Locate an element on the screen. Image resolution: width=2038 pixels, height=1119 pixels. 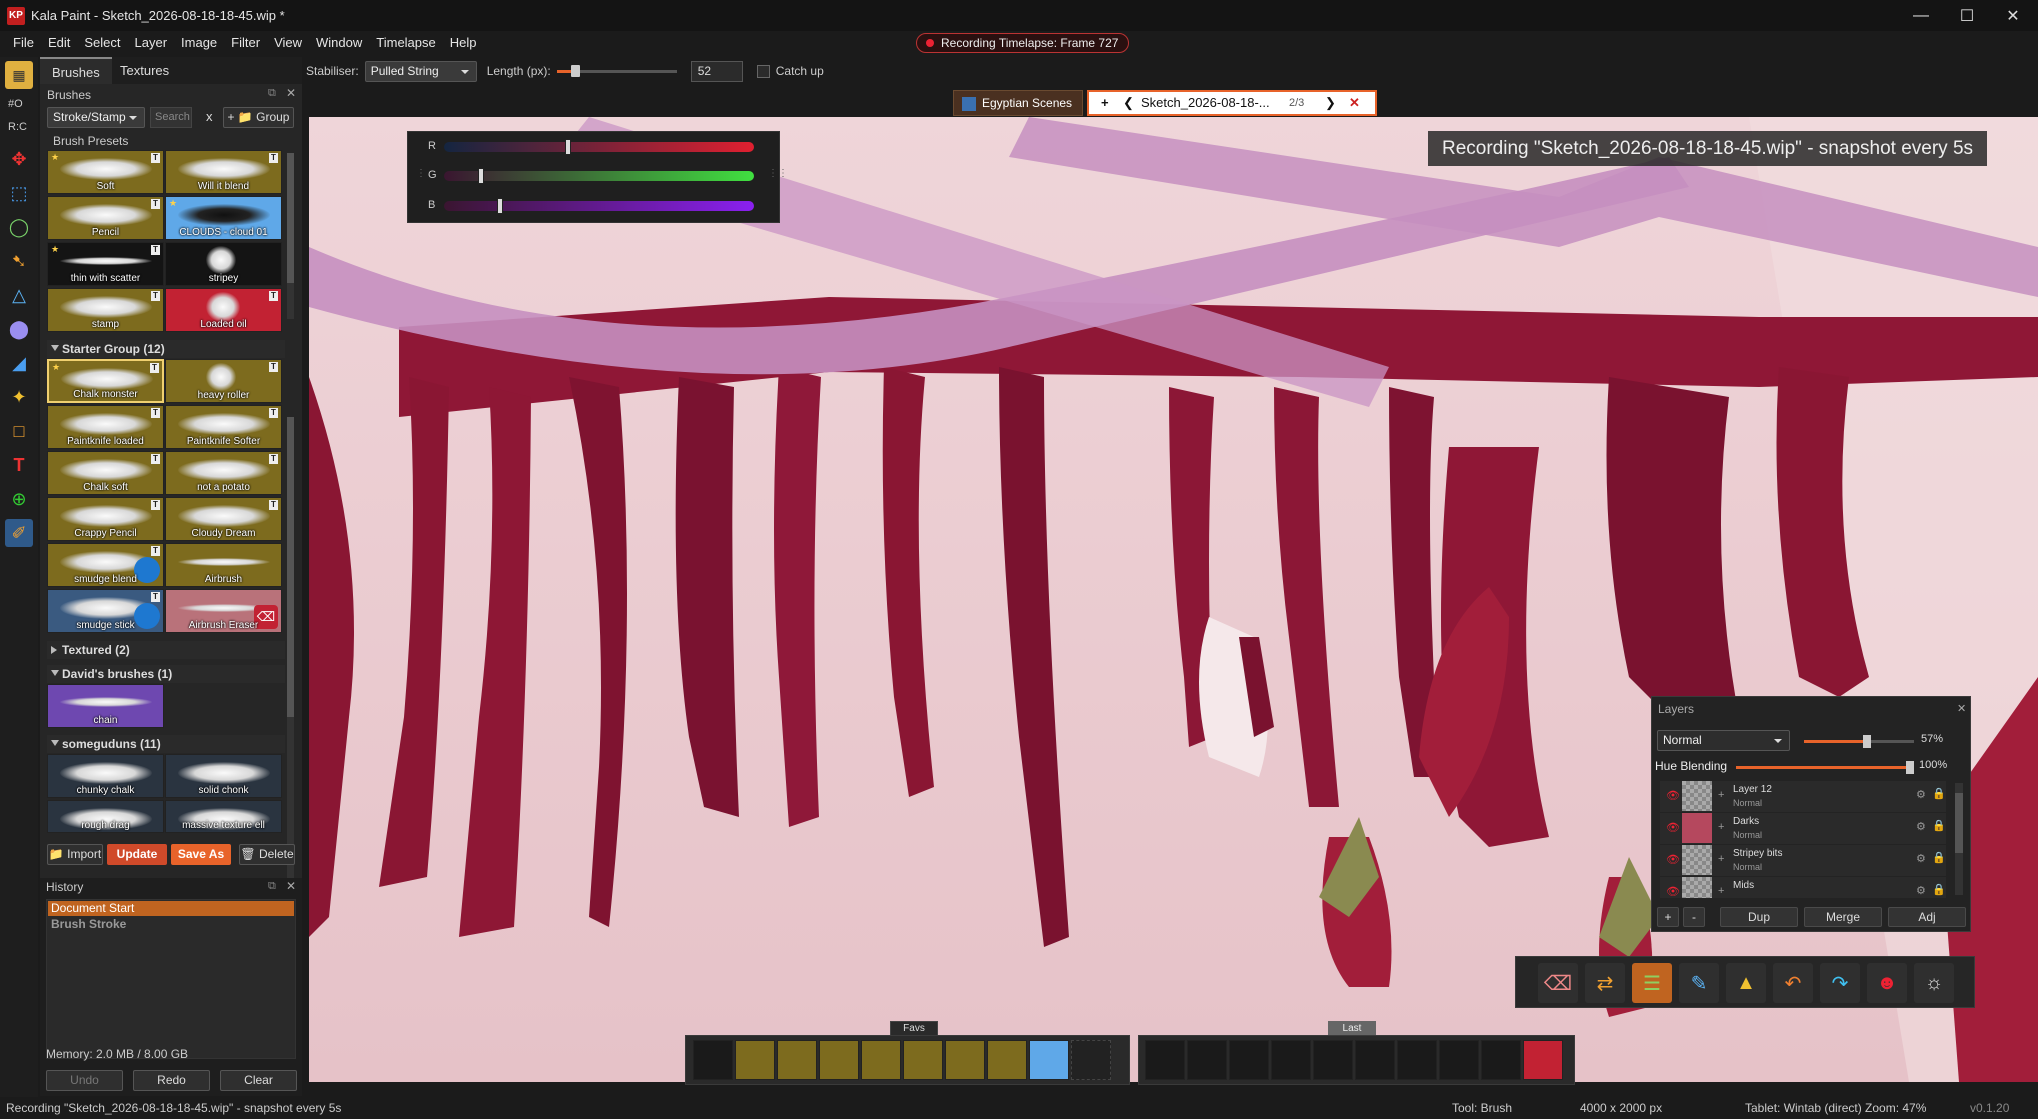
brush-heavy-roller: Theavy roller is located at coordinates (223, 381).